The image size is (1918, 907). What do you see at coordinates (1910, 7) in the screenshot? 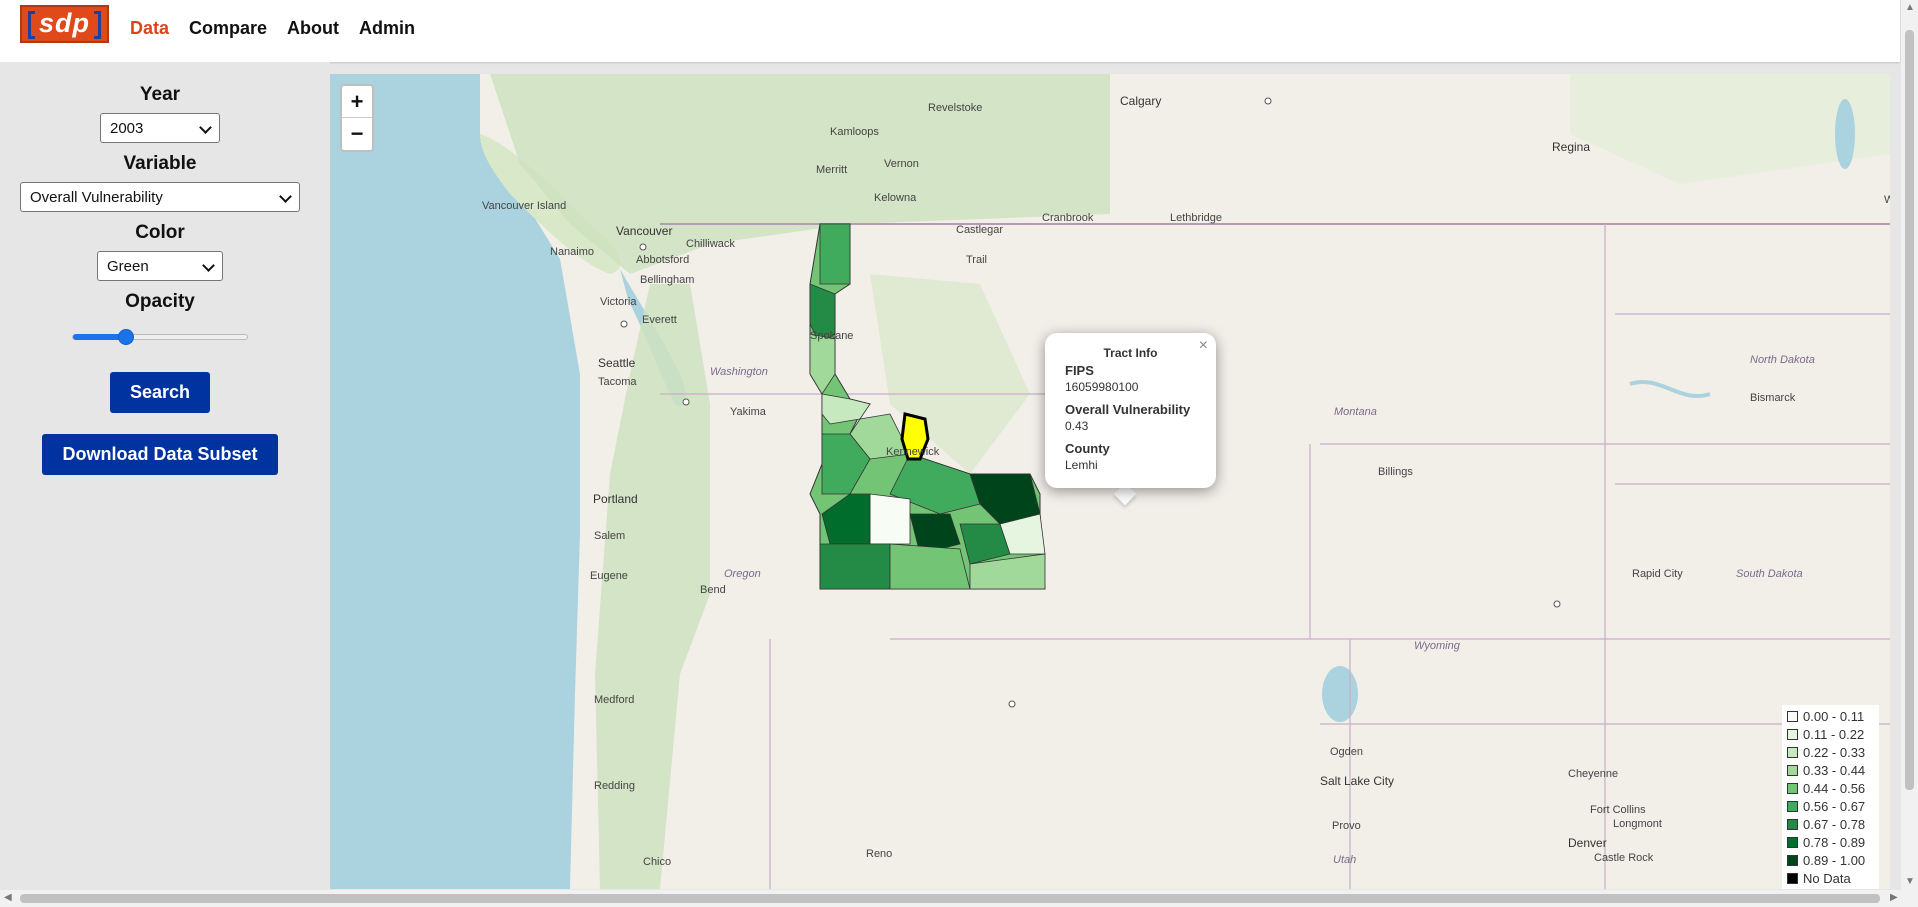
I see `scroll-up-arrow-icon: ▲` at bounding box center [1910, 7].